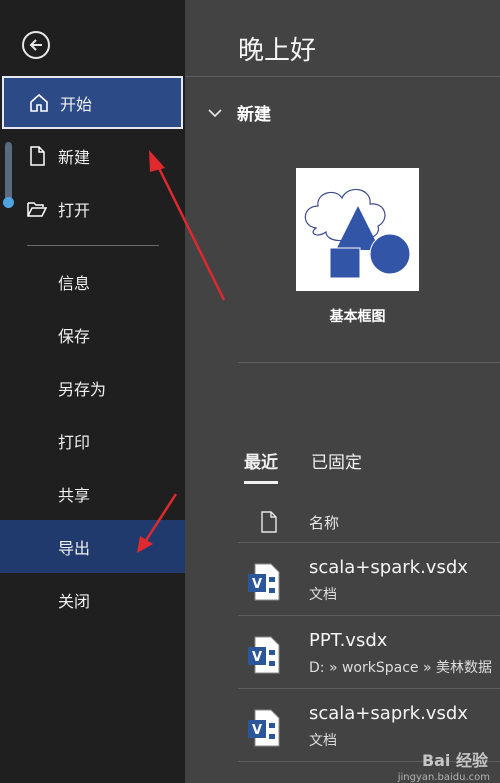 This screenshot has height=783, width=500. I want to click on sidebar-item-print: 打印, so click(92, 440).